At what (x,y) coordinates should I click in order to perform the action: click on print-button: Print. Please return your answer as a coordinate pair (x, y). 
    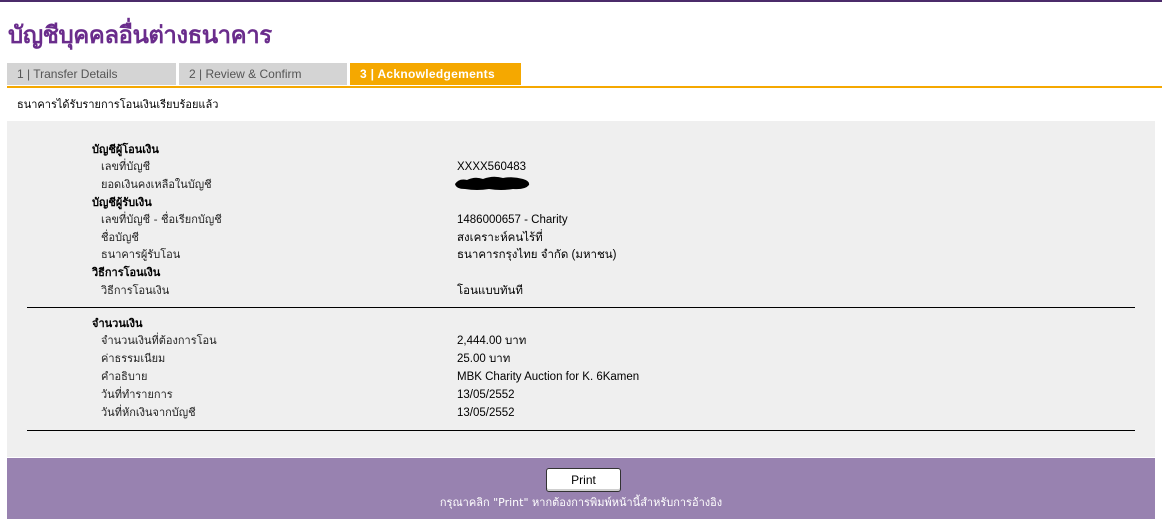
    Looking at the image, I should click on (583, 480).